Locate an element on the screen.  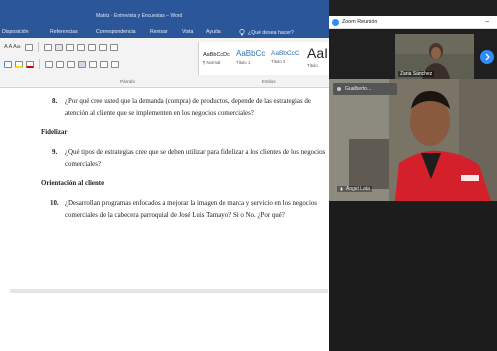
participant-name-self: Zaria Sánchez is located at coordinates (416, 74).